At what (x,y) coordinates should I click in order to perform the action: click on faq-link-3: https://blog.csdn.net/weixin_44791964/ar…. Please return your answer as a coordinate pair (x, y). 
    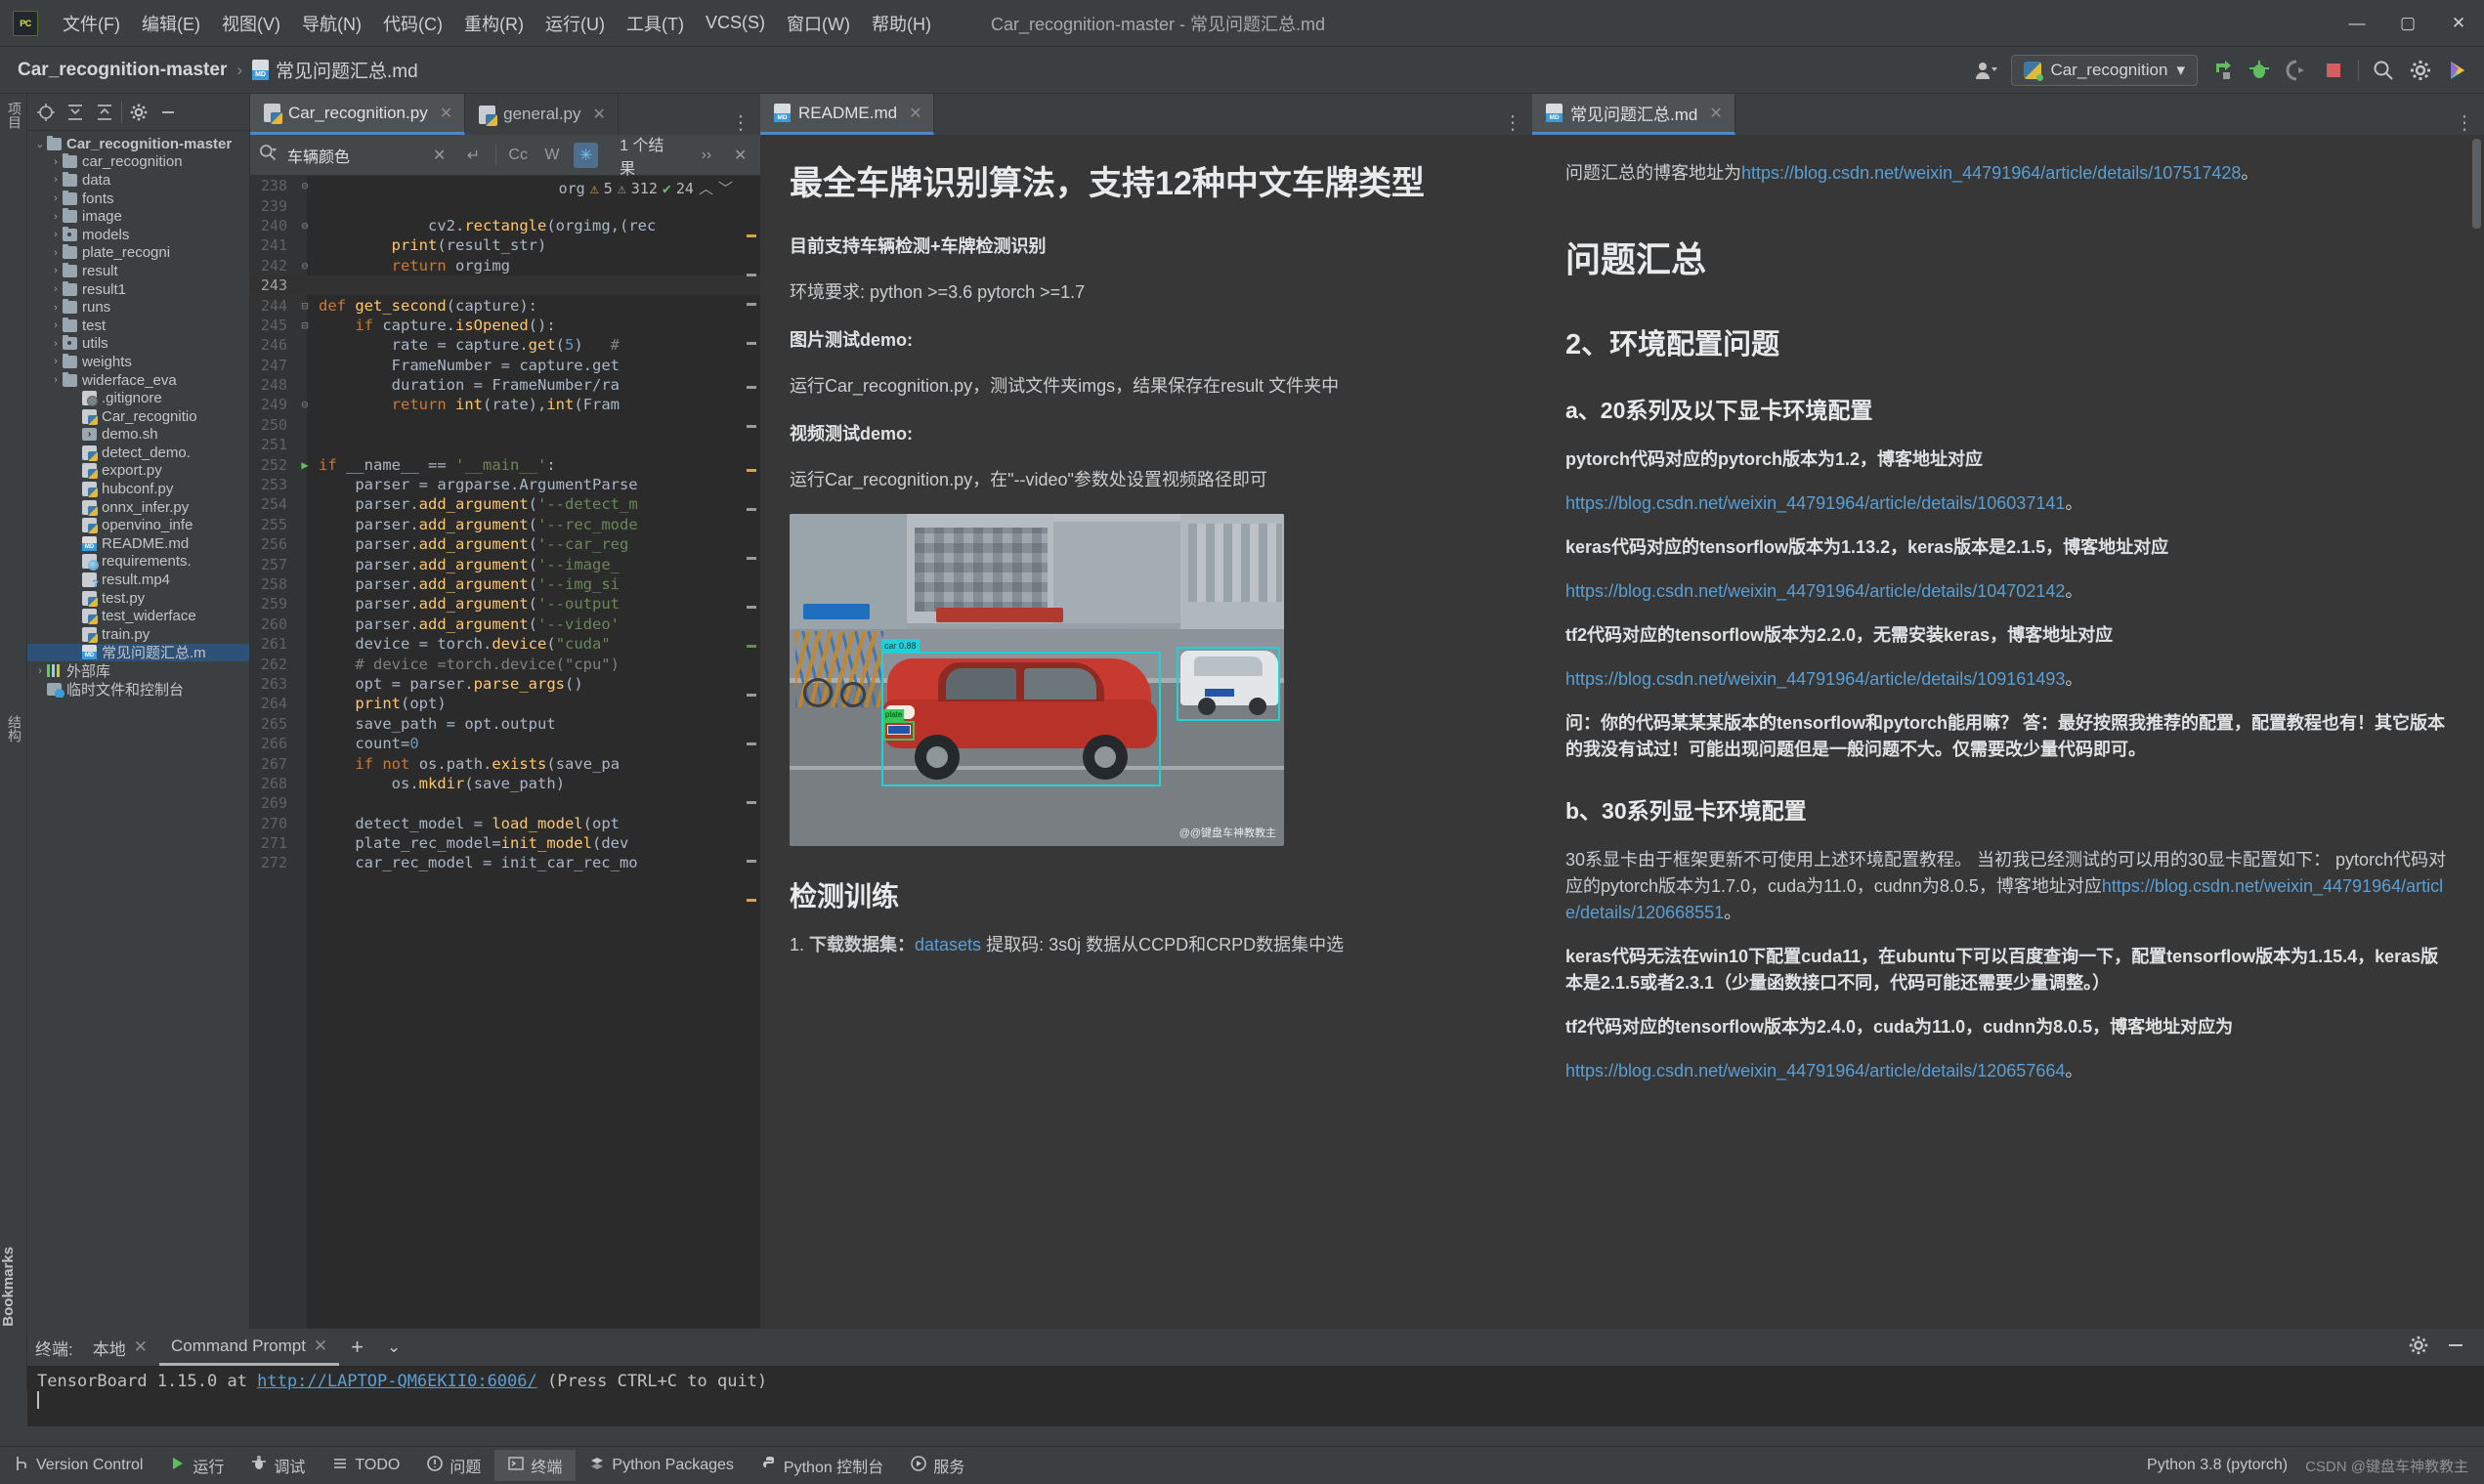
    Looking at the image, I should click on (1815, 679).